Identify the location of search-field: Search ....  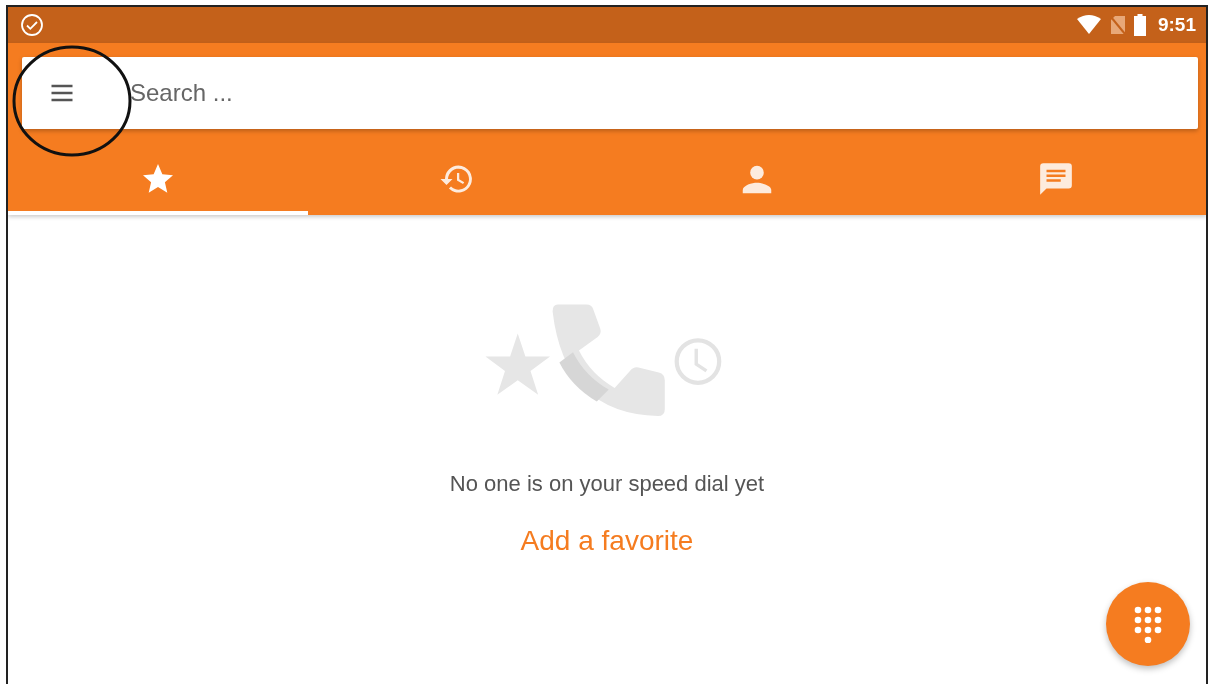
(663, 93).